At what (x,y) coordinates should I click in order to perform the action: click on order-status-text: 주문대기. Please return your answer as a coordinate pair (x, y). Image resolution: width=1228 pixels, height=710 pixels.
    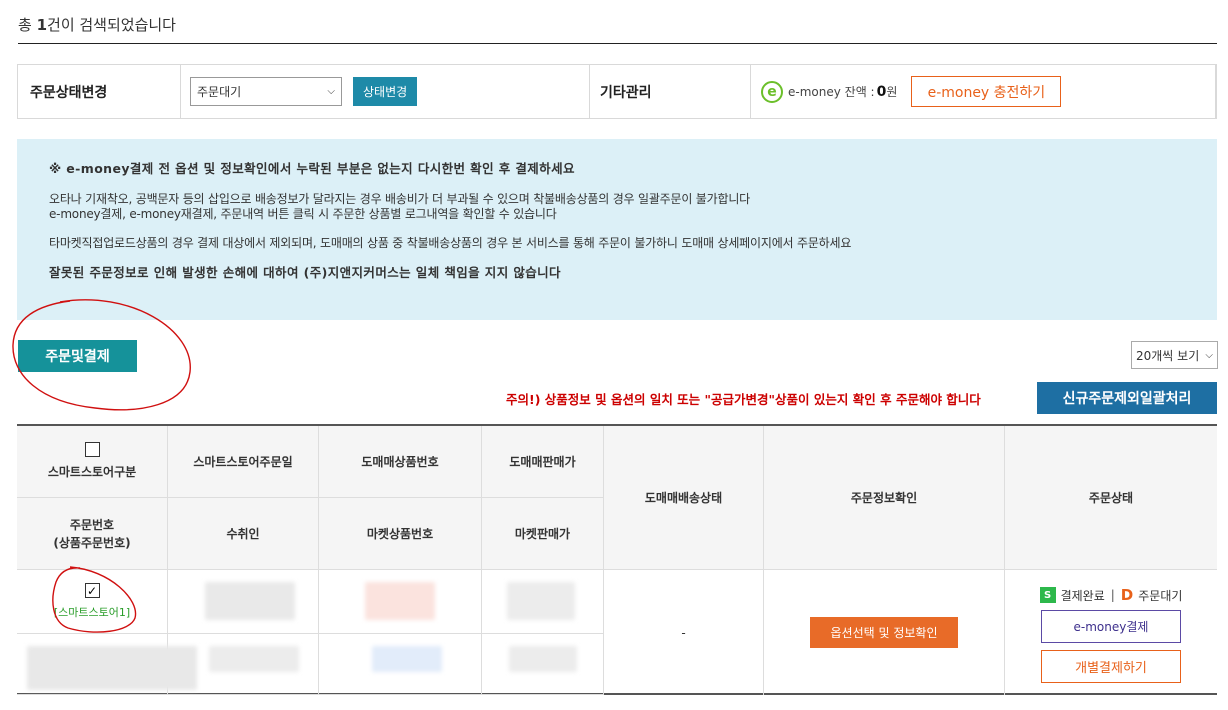
    Looking at the image, I should click on (1160, 595).